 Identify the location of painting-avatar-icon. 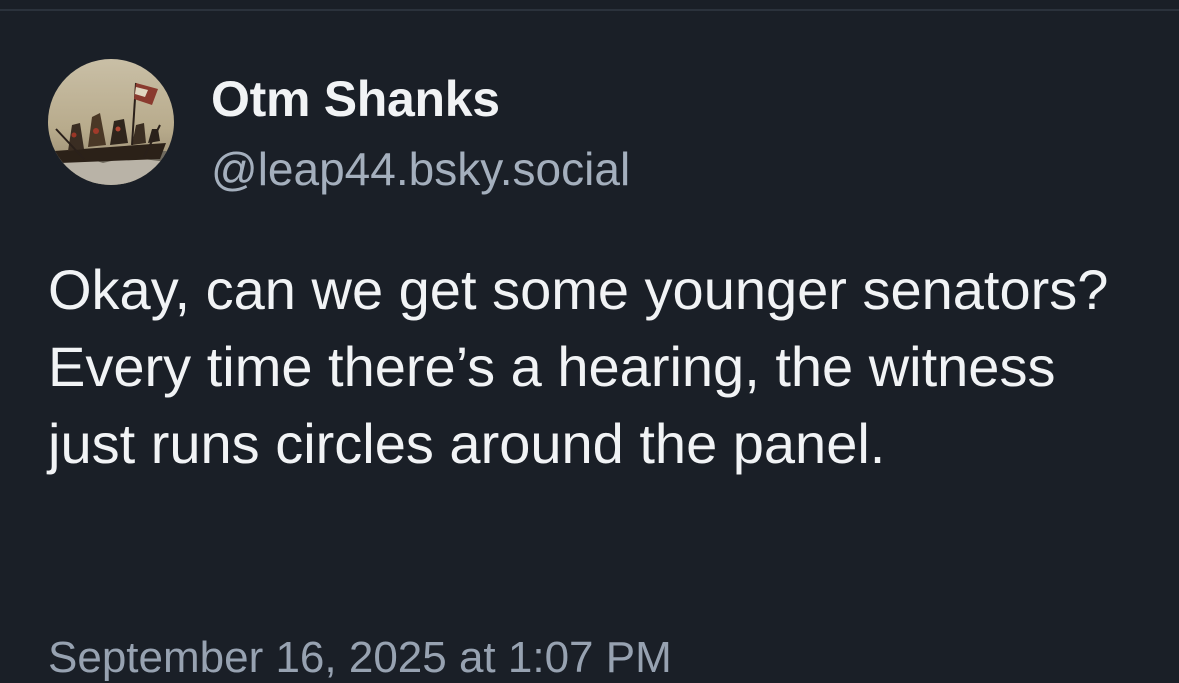
(111, 122).